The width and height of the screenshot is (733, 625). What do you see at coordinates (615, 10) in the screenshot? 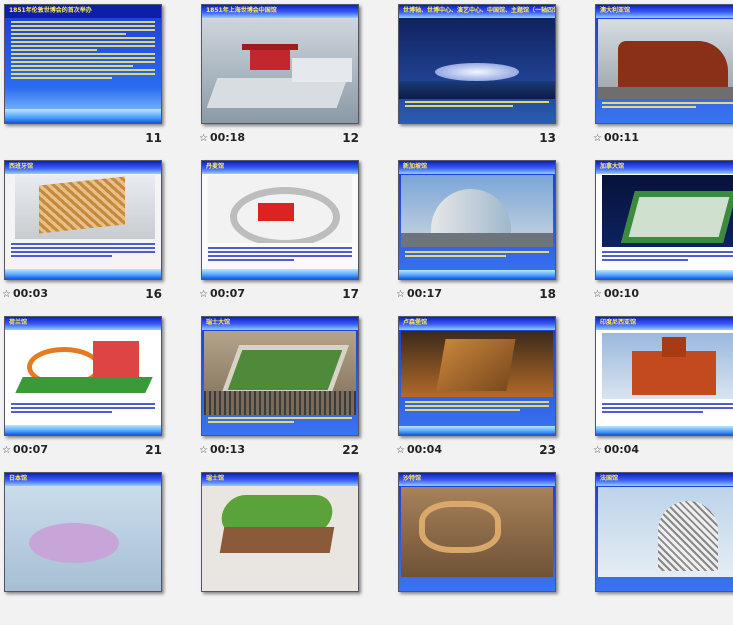
I see `slide-title: 澳大利亚馆` at bounding box center [615, 10].